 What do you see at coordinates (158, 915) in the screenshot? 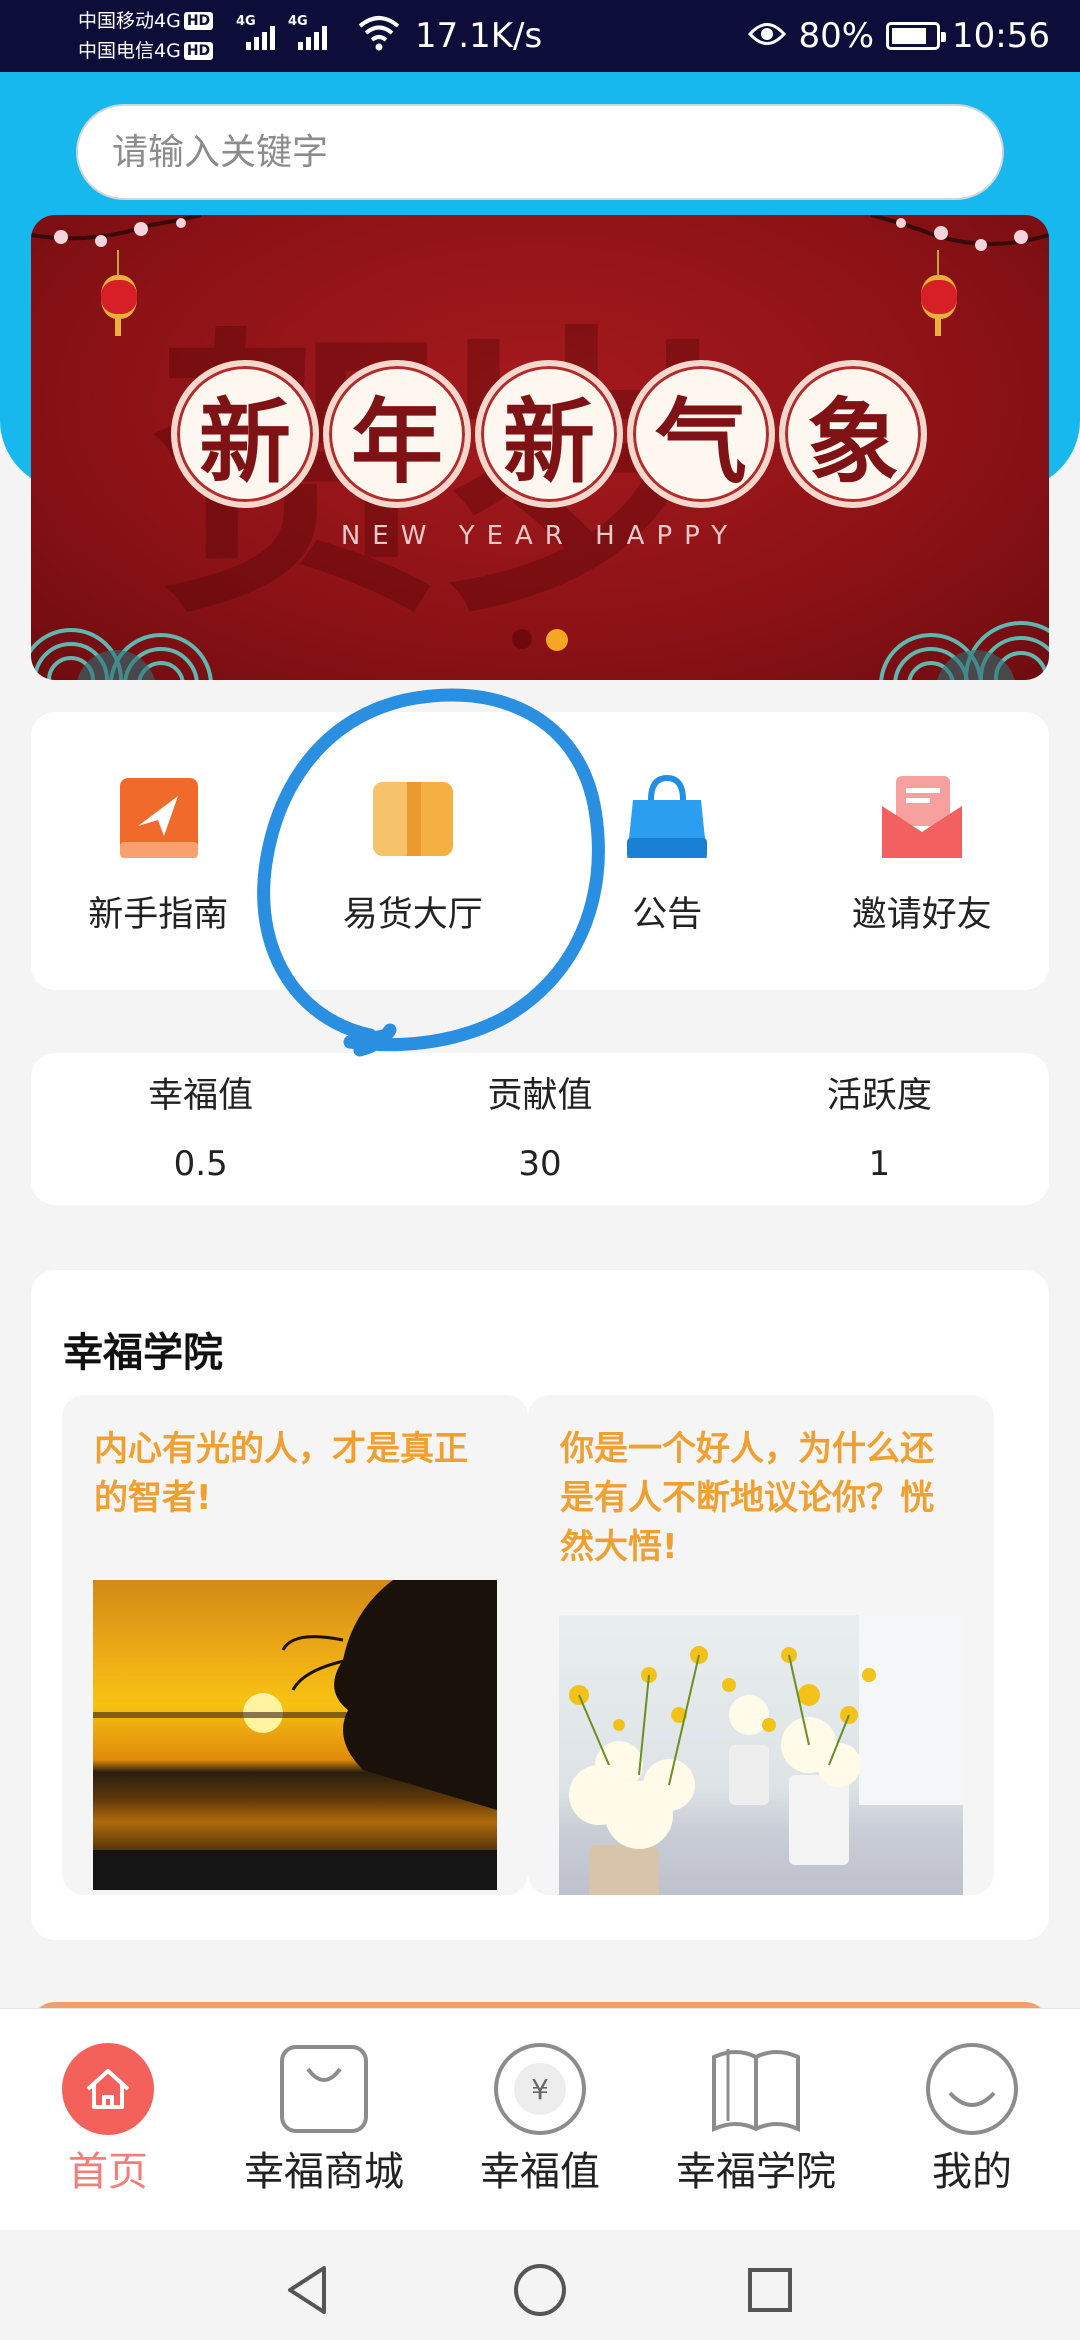
I see `quick-menu-label: 新手指南` at bounding box center [158, 915].